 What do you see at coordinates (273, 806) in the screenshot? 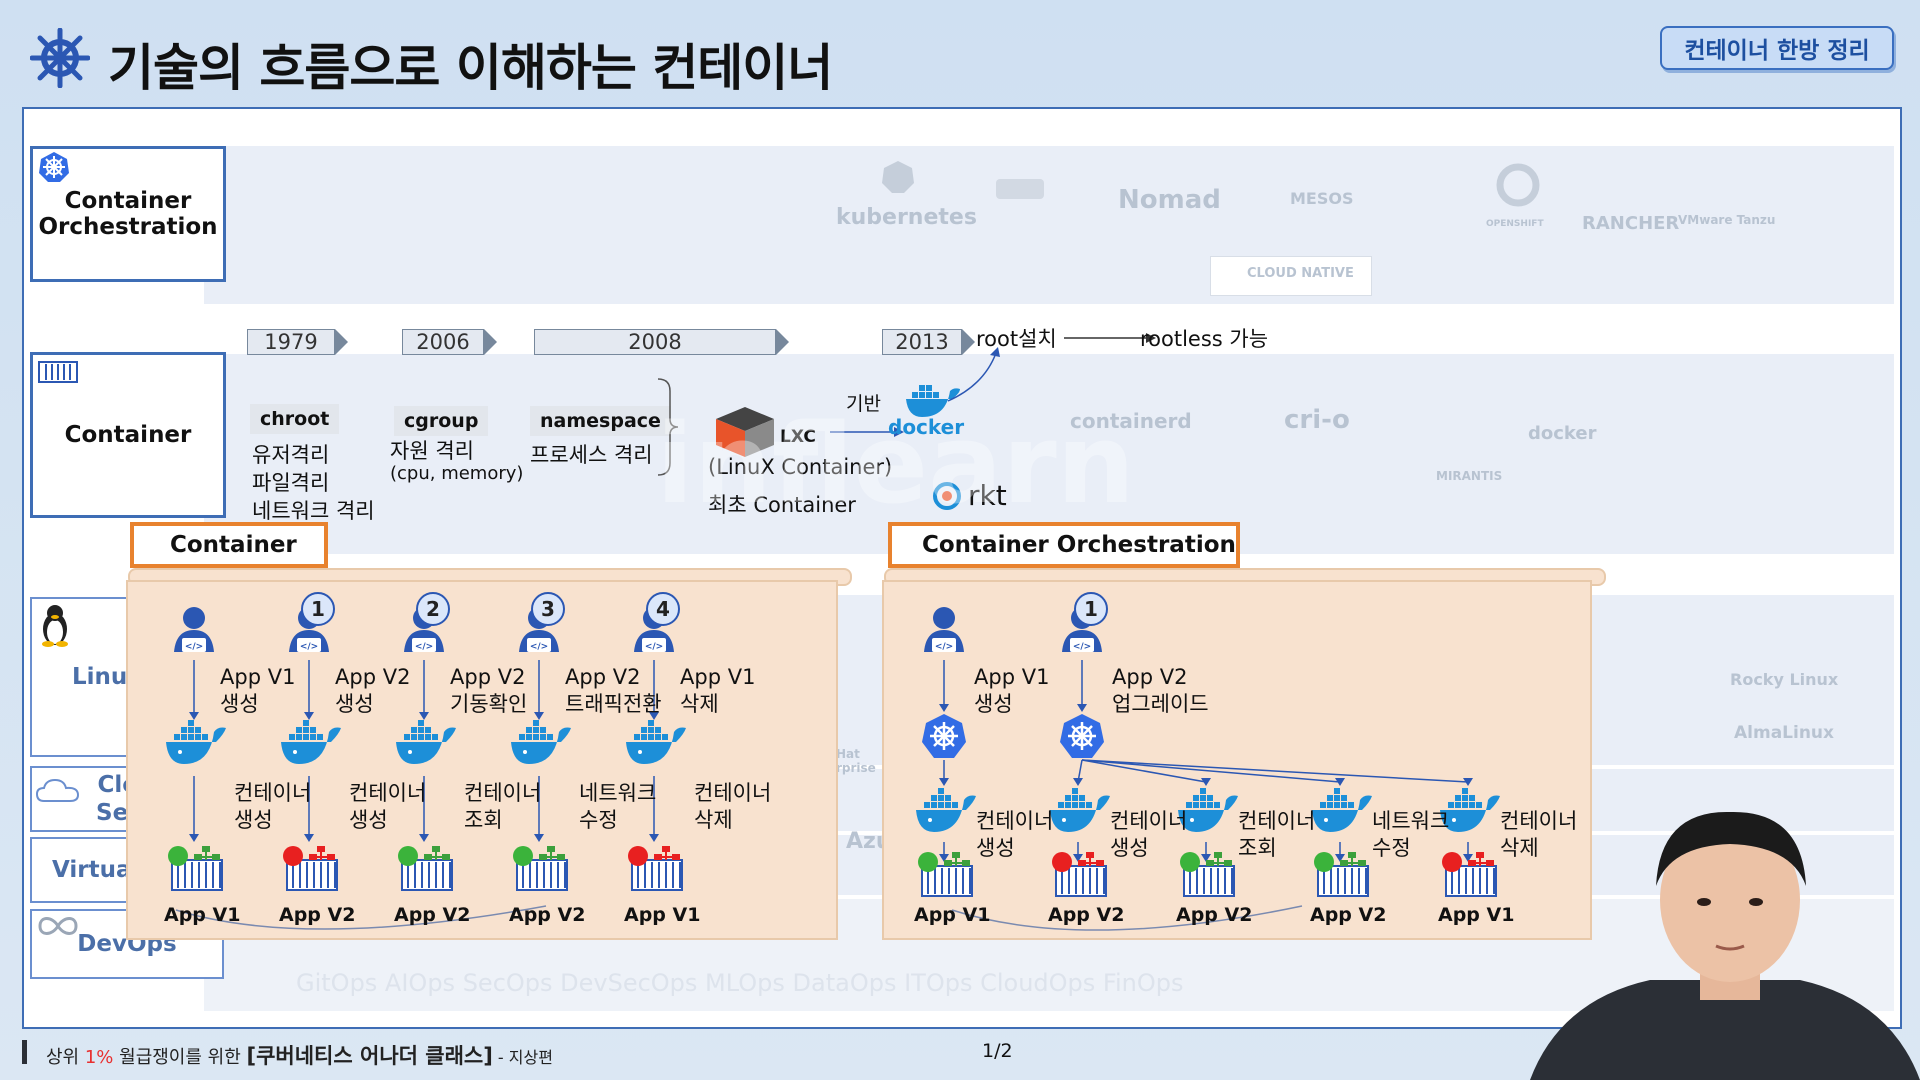
I see `step-operation-label: 컨테이너 생성` at bounding box center [273, 806].